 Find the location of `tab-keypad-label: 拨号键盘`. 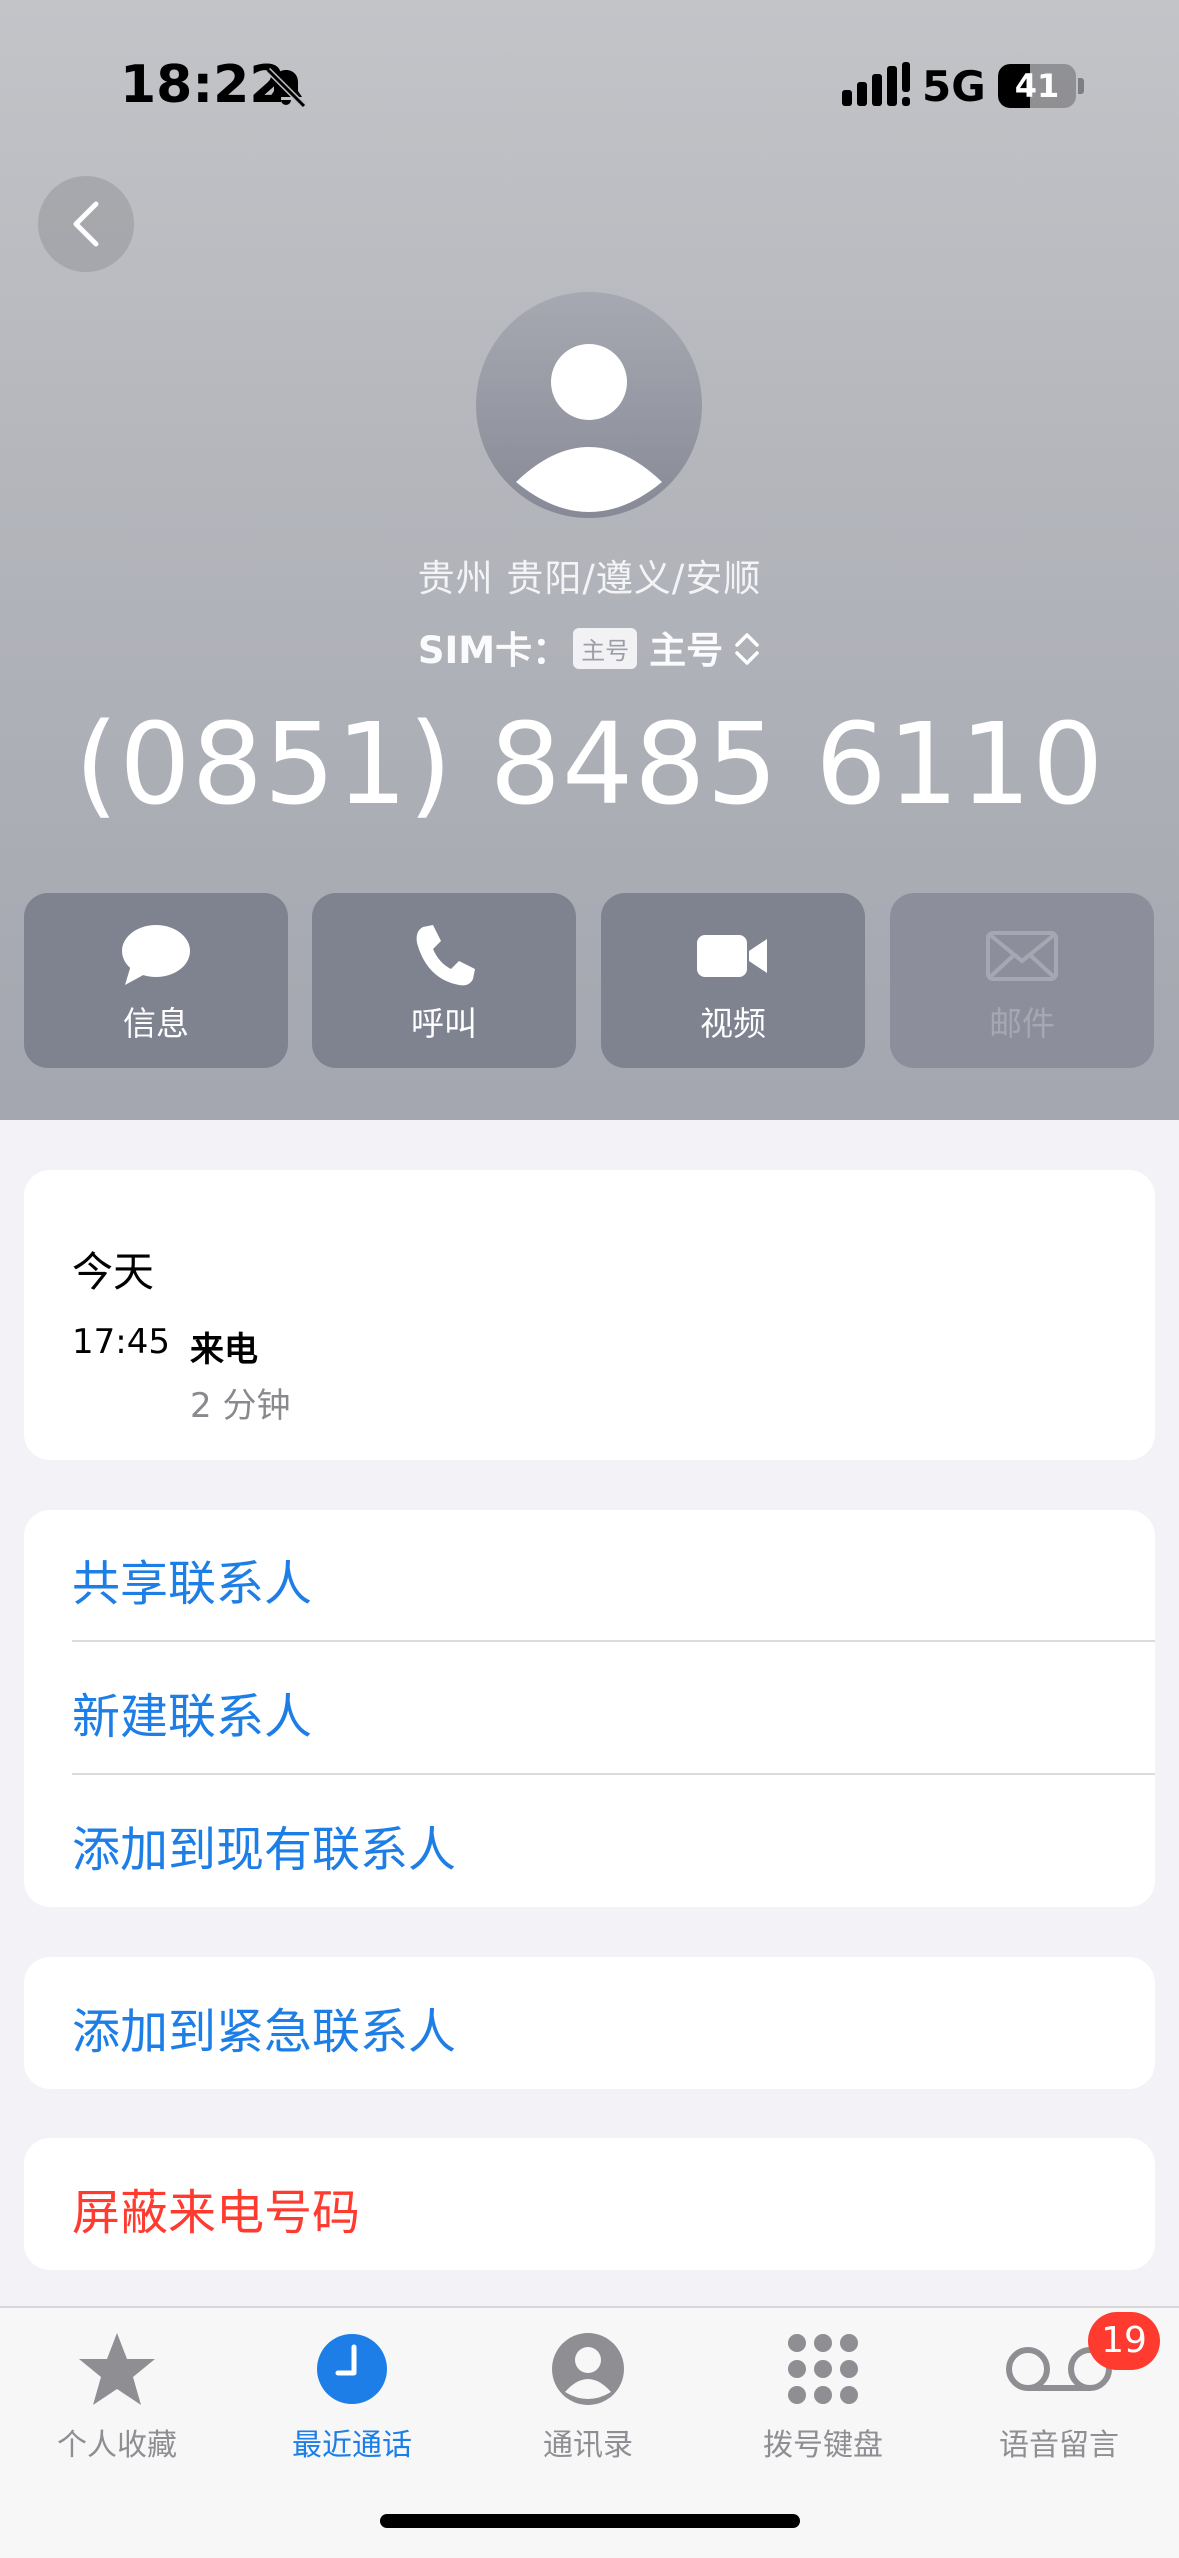

tab-keypad-label: 拨号键盘 is located at coordinates (823, 2445).